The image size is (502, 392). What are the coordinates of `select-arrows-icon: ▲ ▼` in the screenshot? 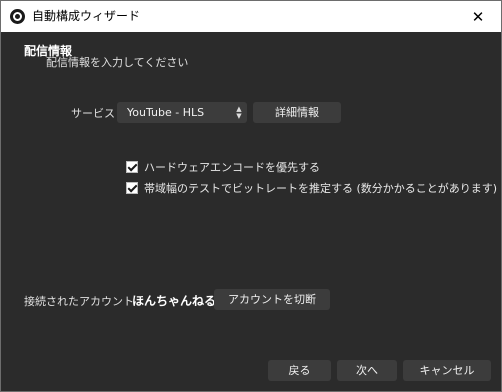 It's located at (239, 112).